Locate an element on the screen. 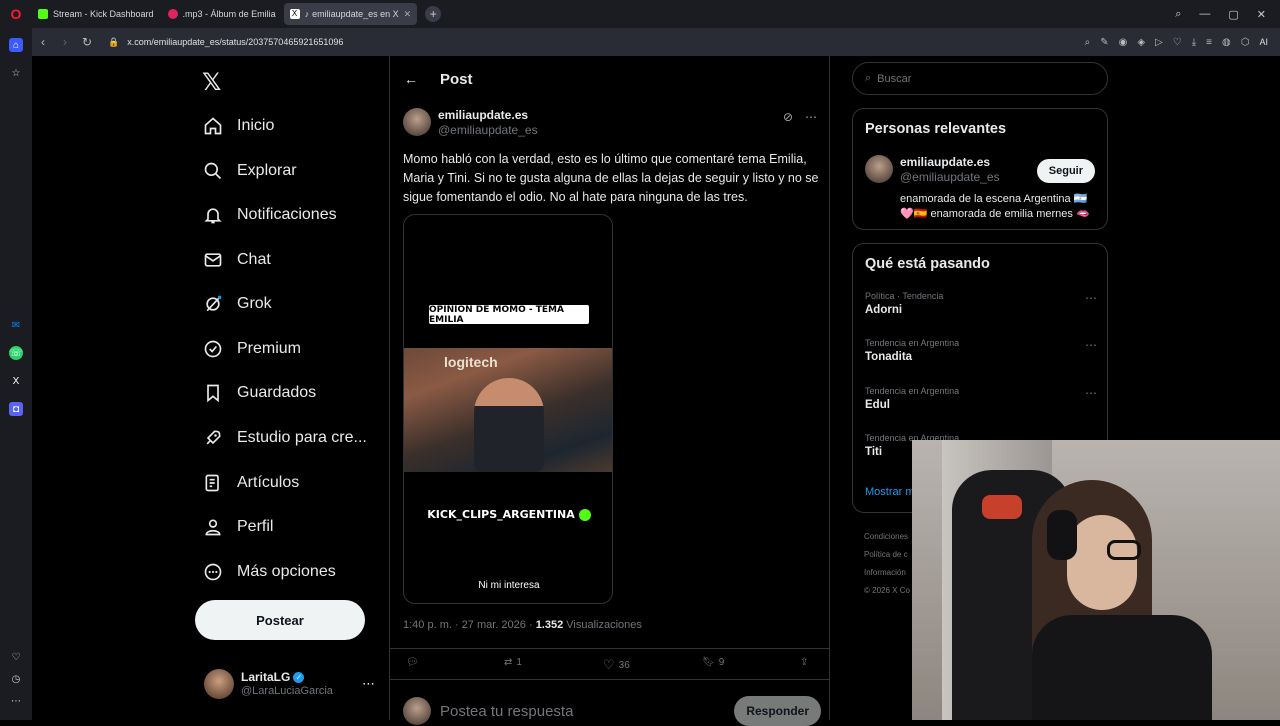 Image resolution: width=1280 pixels, height=726 pixels. mail-icon is located at coordinates (213, 260).